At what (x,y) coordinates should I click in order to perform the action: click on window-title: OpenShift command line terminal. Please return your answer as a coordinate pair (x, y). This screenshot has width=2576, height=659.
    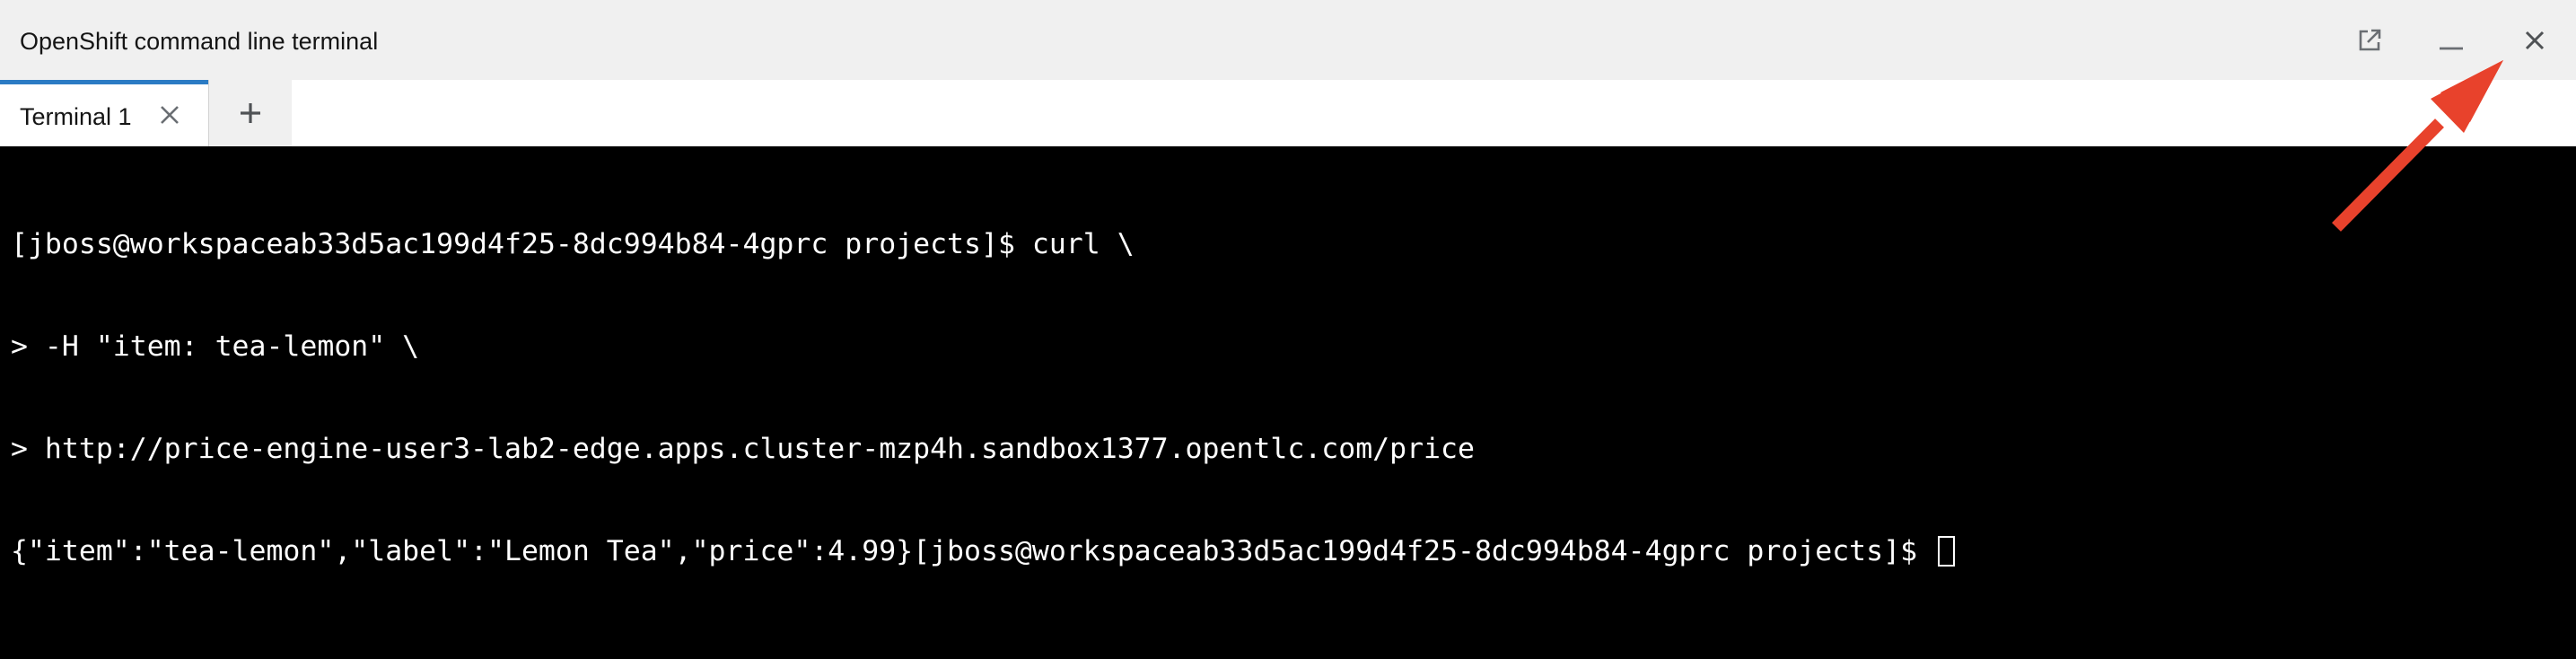
    Looking at the image, I should click on (199, 41).